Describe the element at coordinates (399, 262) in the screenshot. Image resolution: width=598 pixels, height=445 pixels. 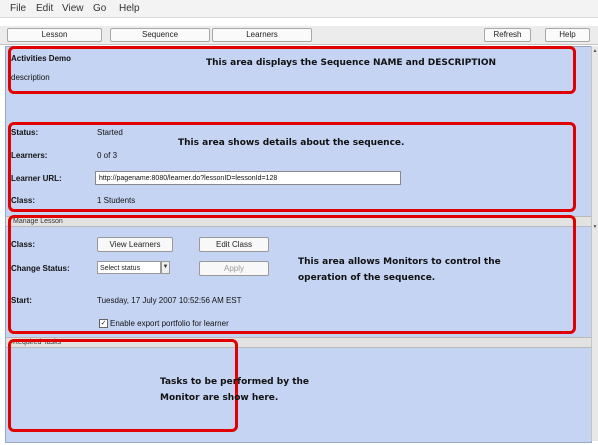
I see `control-note-line1: This area allows Monitors to control the` at that location.